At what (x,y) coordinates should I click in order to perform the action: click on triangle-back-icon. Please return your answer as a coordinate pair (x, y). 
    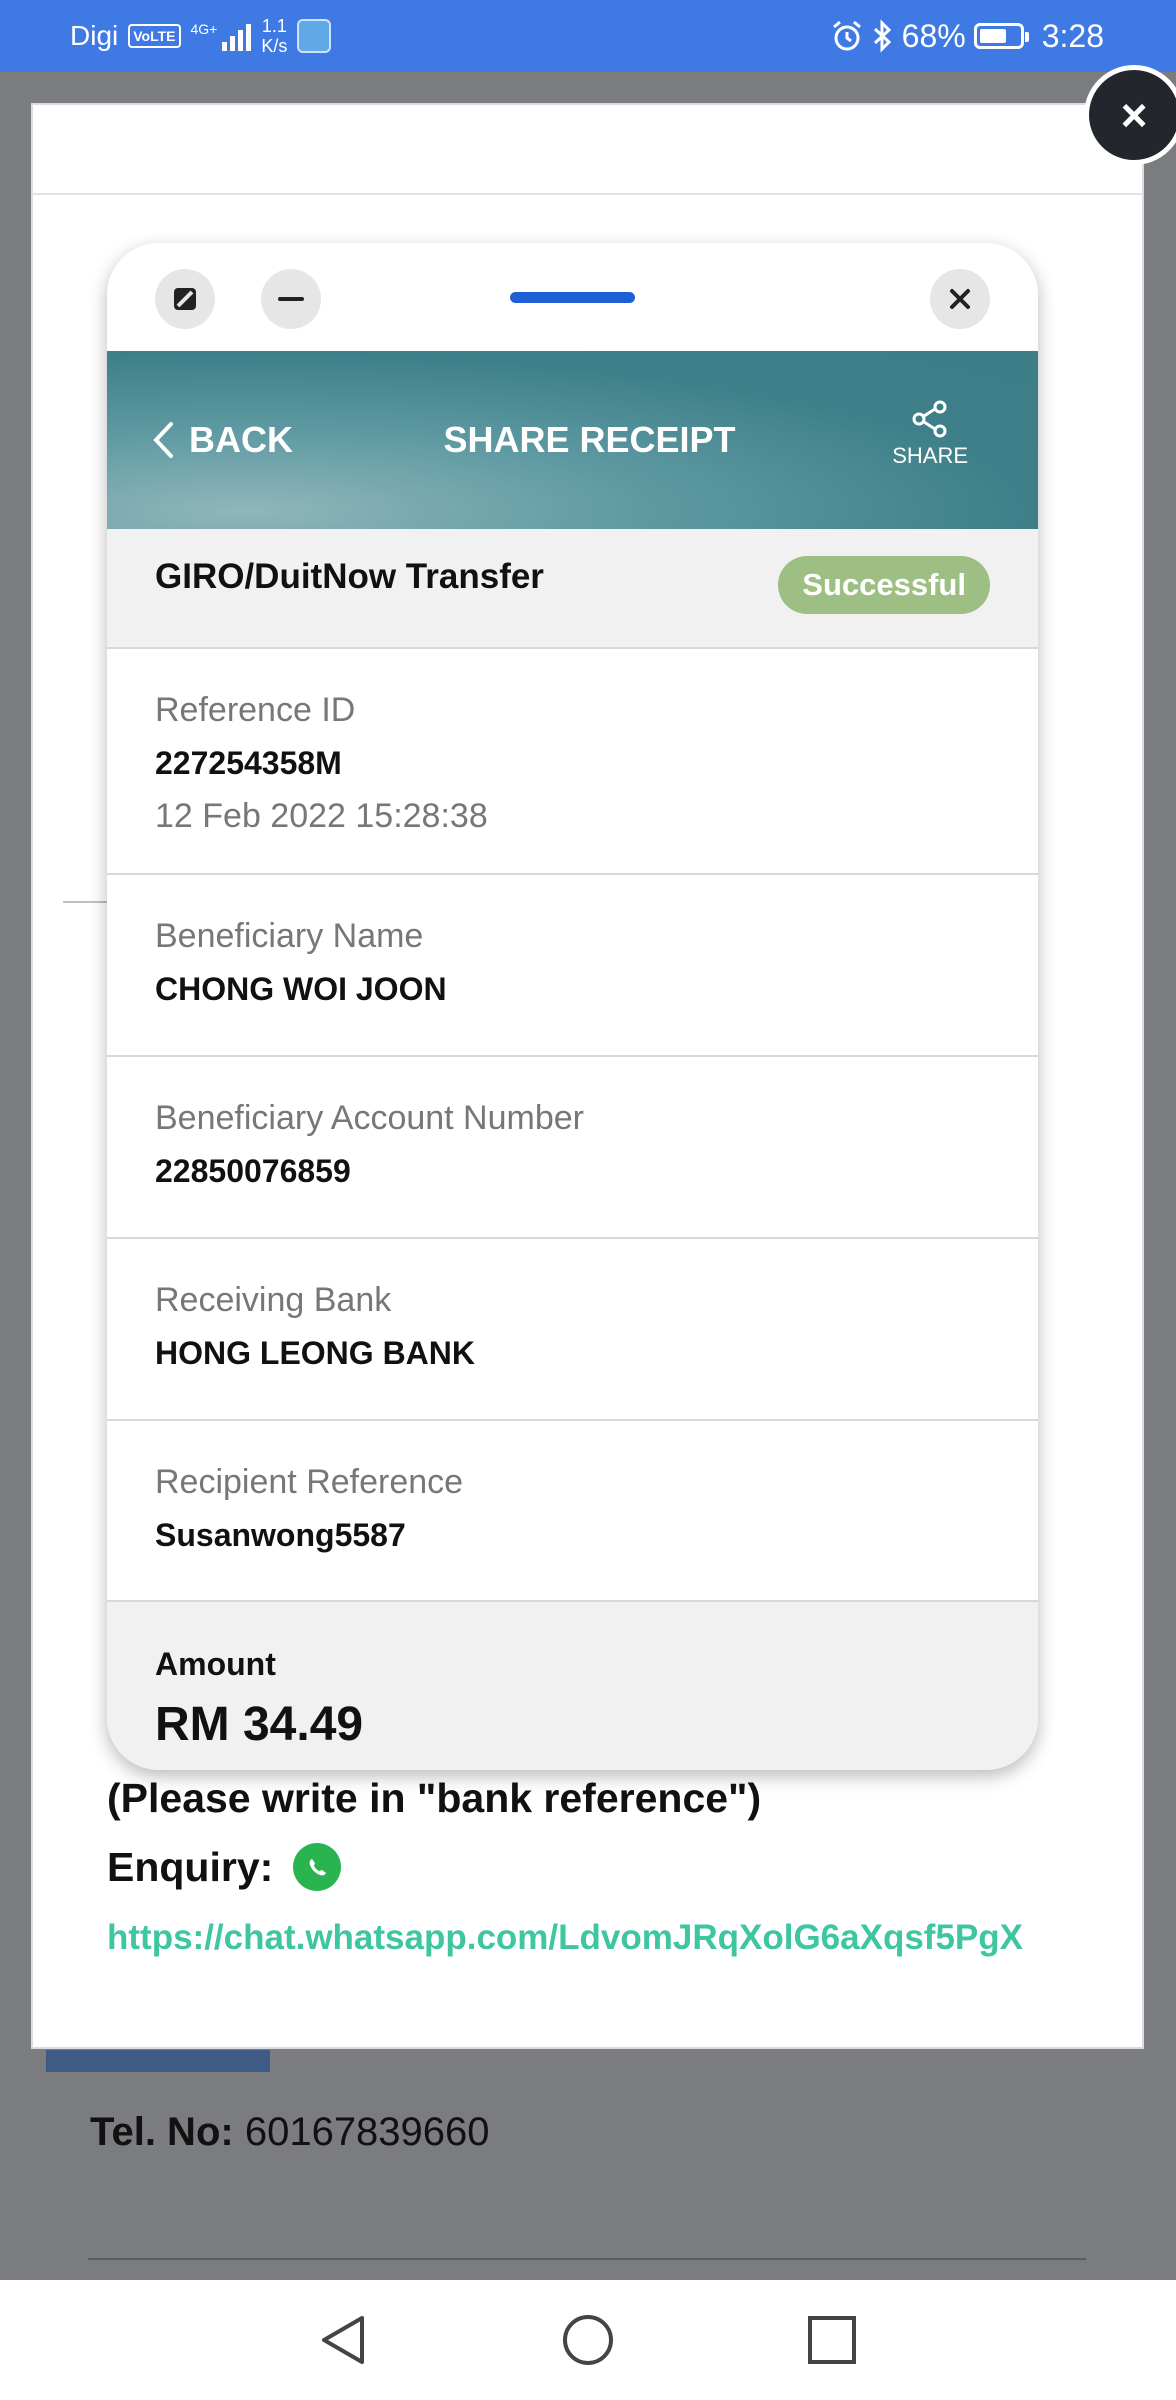
    Looking at the image, I should click on (343, 2340).